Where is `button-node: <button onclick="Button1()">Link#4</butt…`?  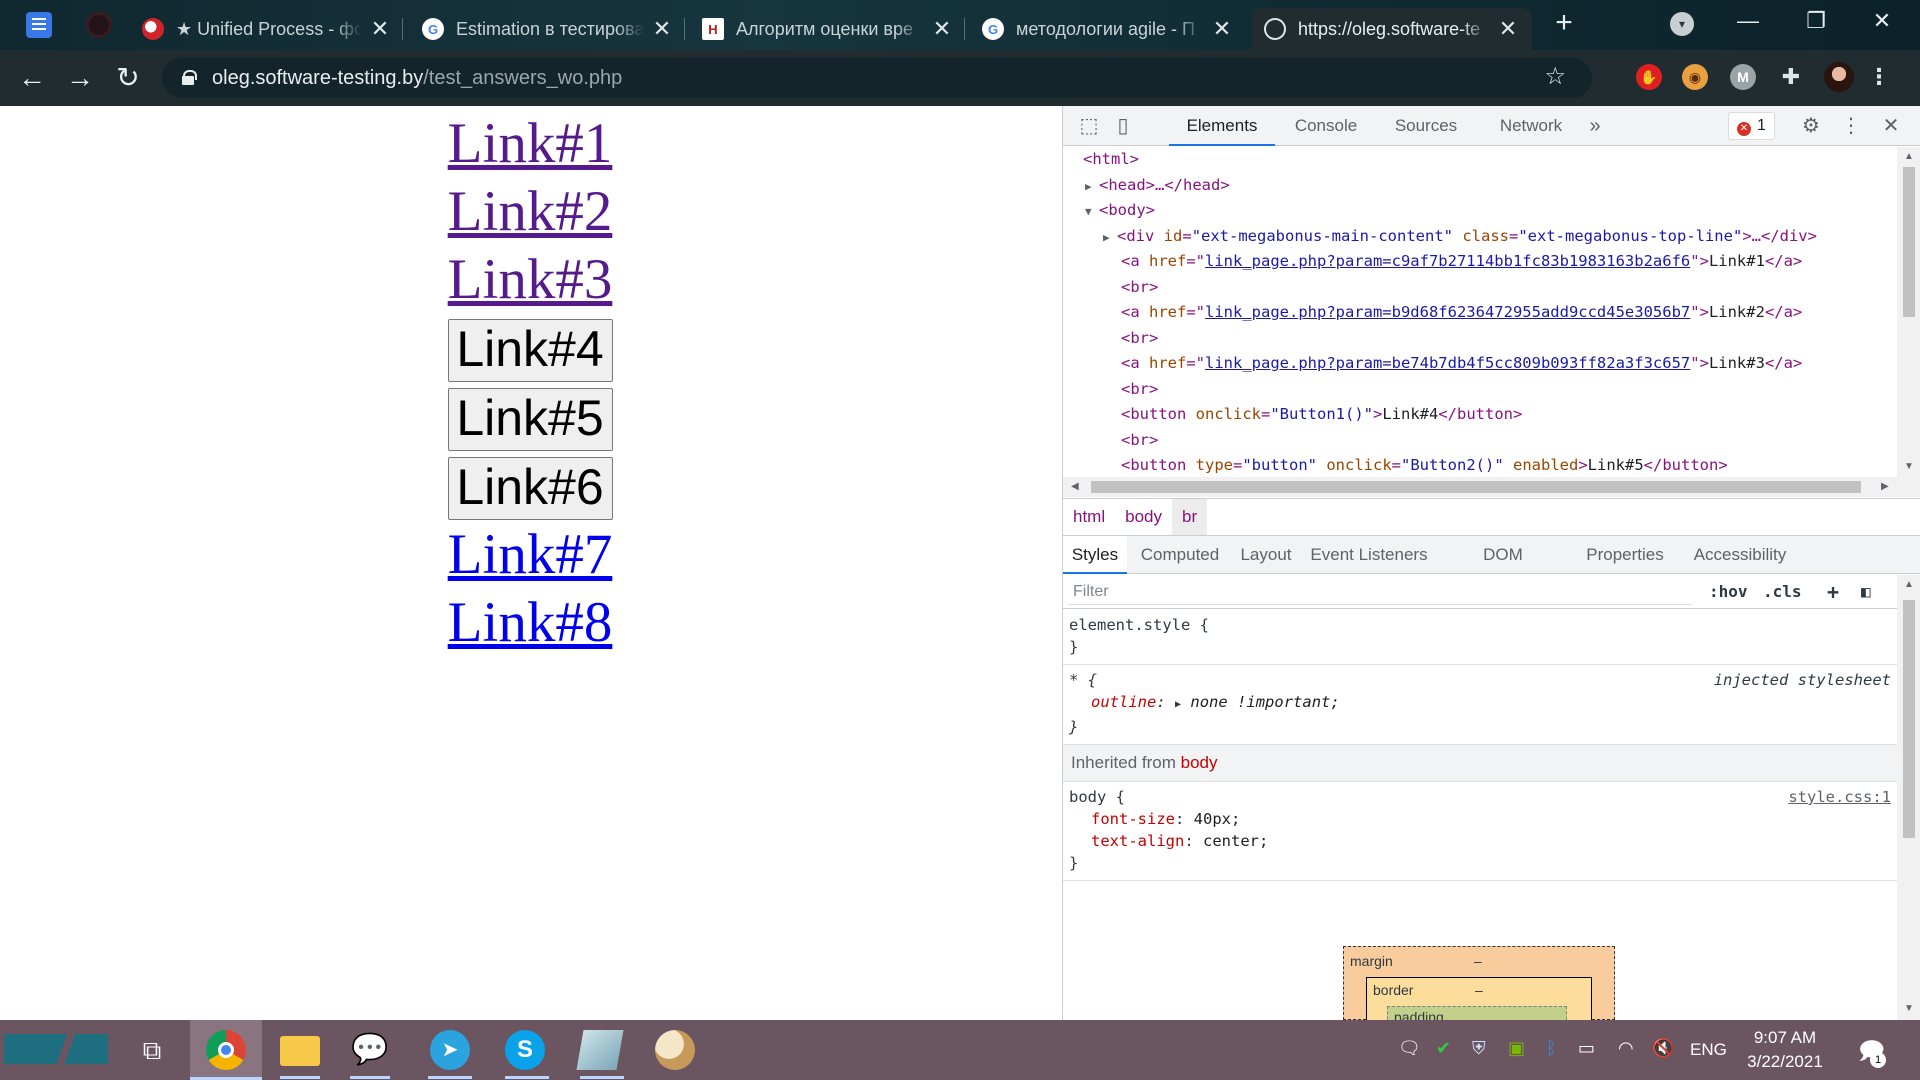
button-node: <button onclick="Button1()">Link#4</butt… is located at coordinates (1480, 415).